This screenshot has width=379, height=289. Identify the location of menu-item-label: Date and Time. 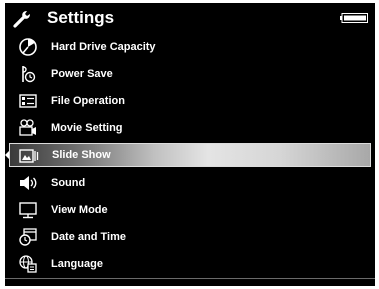
(88, 237).